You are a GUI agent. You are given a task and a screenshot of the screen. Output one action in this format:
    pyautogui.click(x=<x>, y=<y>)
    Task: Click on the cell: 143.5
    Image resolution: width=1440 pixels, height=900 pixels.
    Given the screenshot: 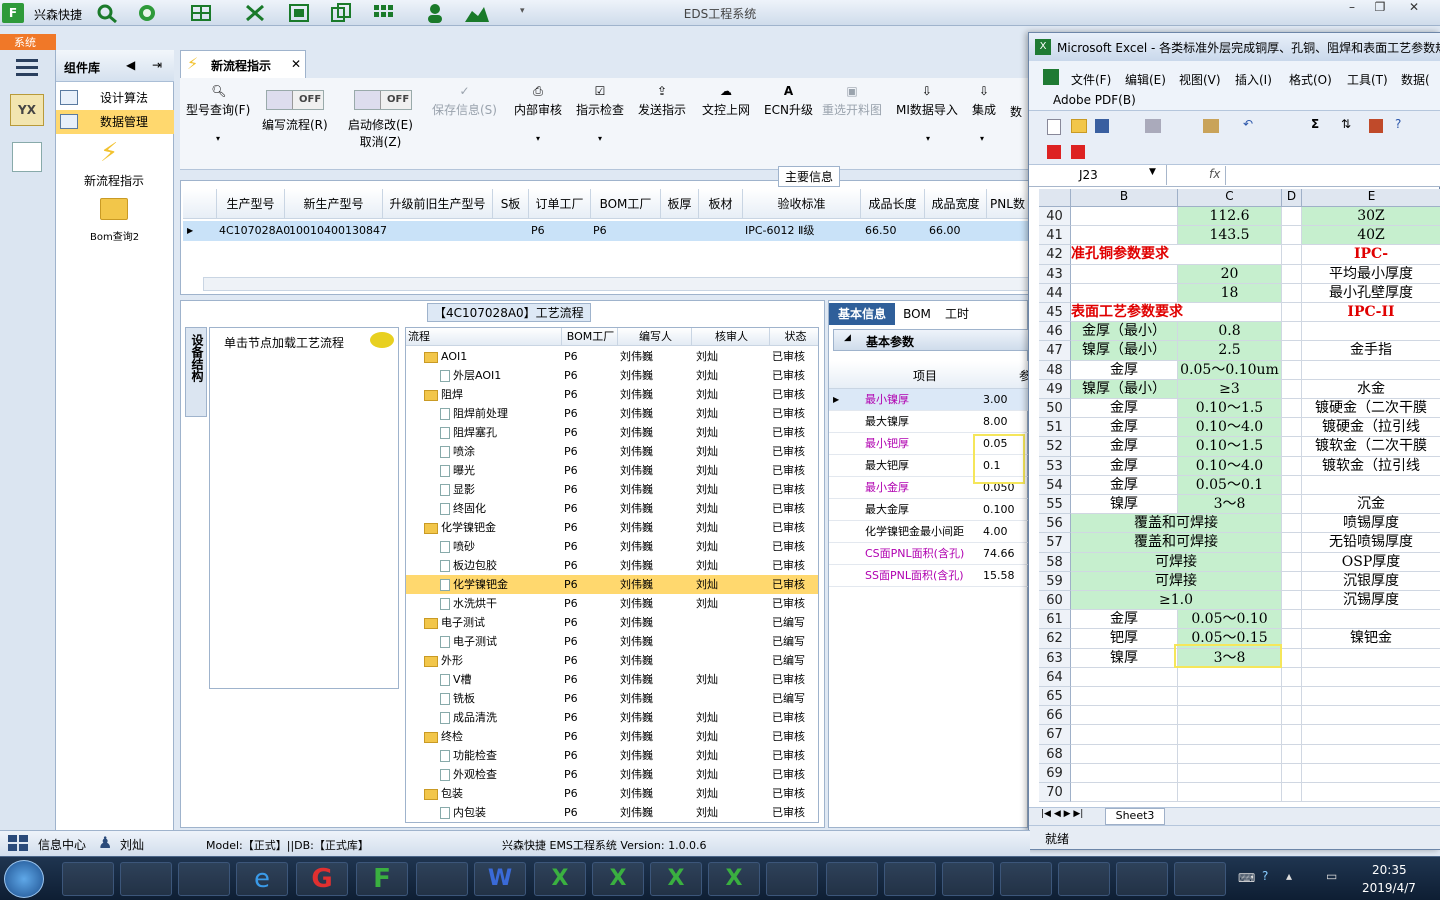 What is the action you would take?
    pyautogui.click(x=1230, y=236)
    